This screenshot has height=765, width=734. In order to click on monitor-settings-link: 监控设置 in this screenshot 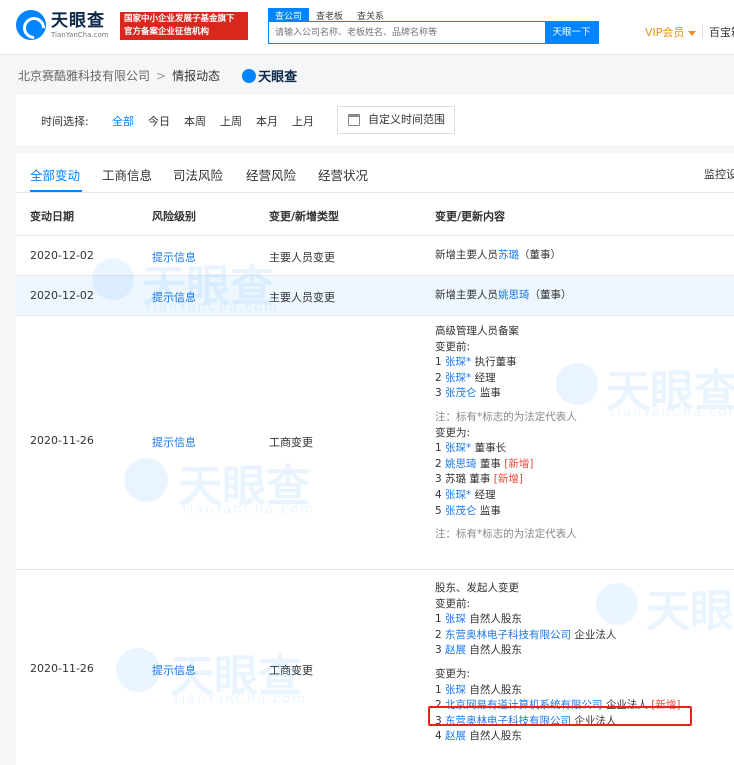, I will do `click(719, 174)`.